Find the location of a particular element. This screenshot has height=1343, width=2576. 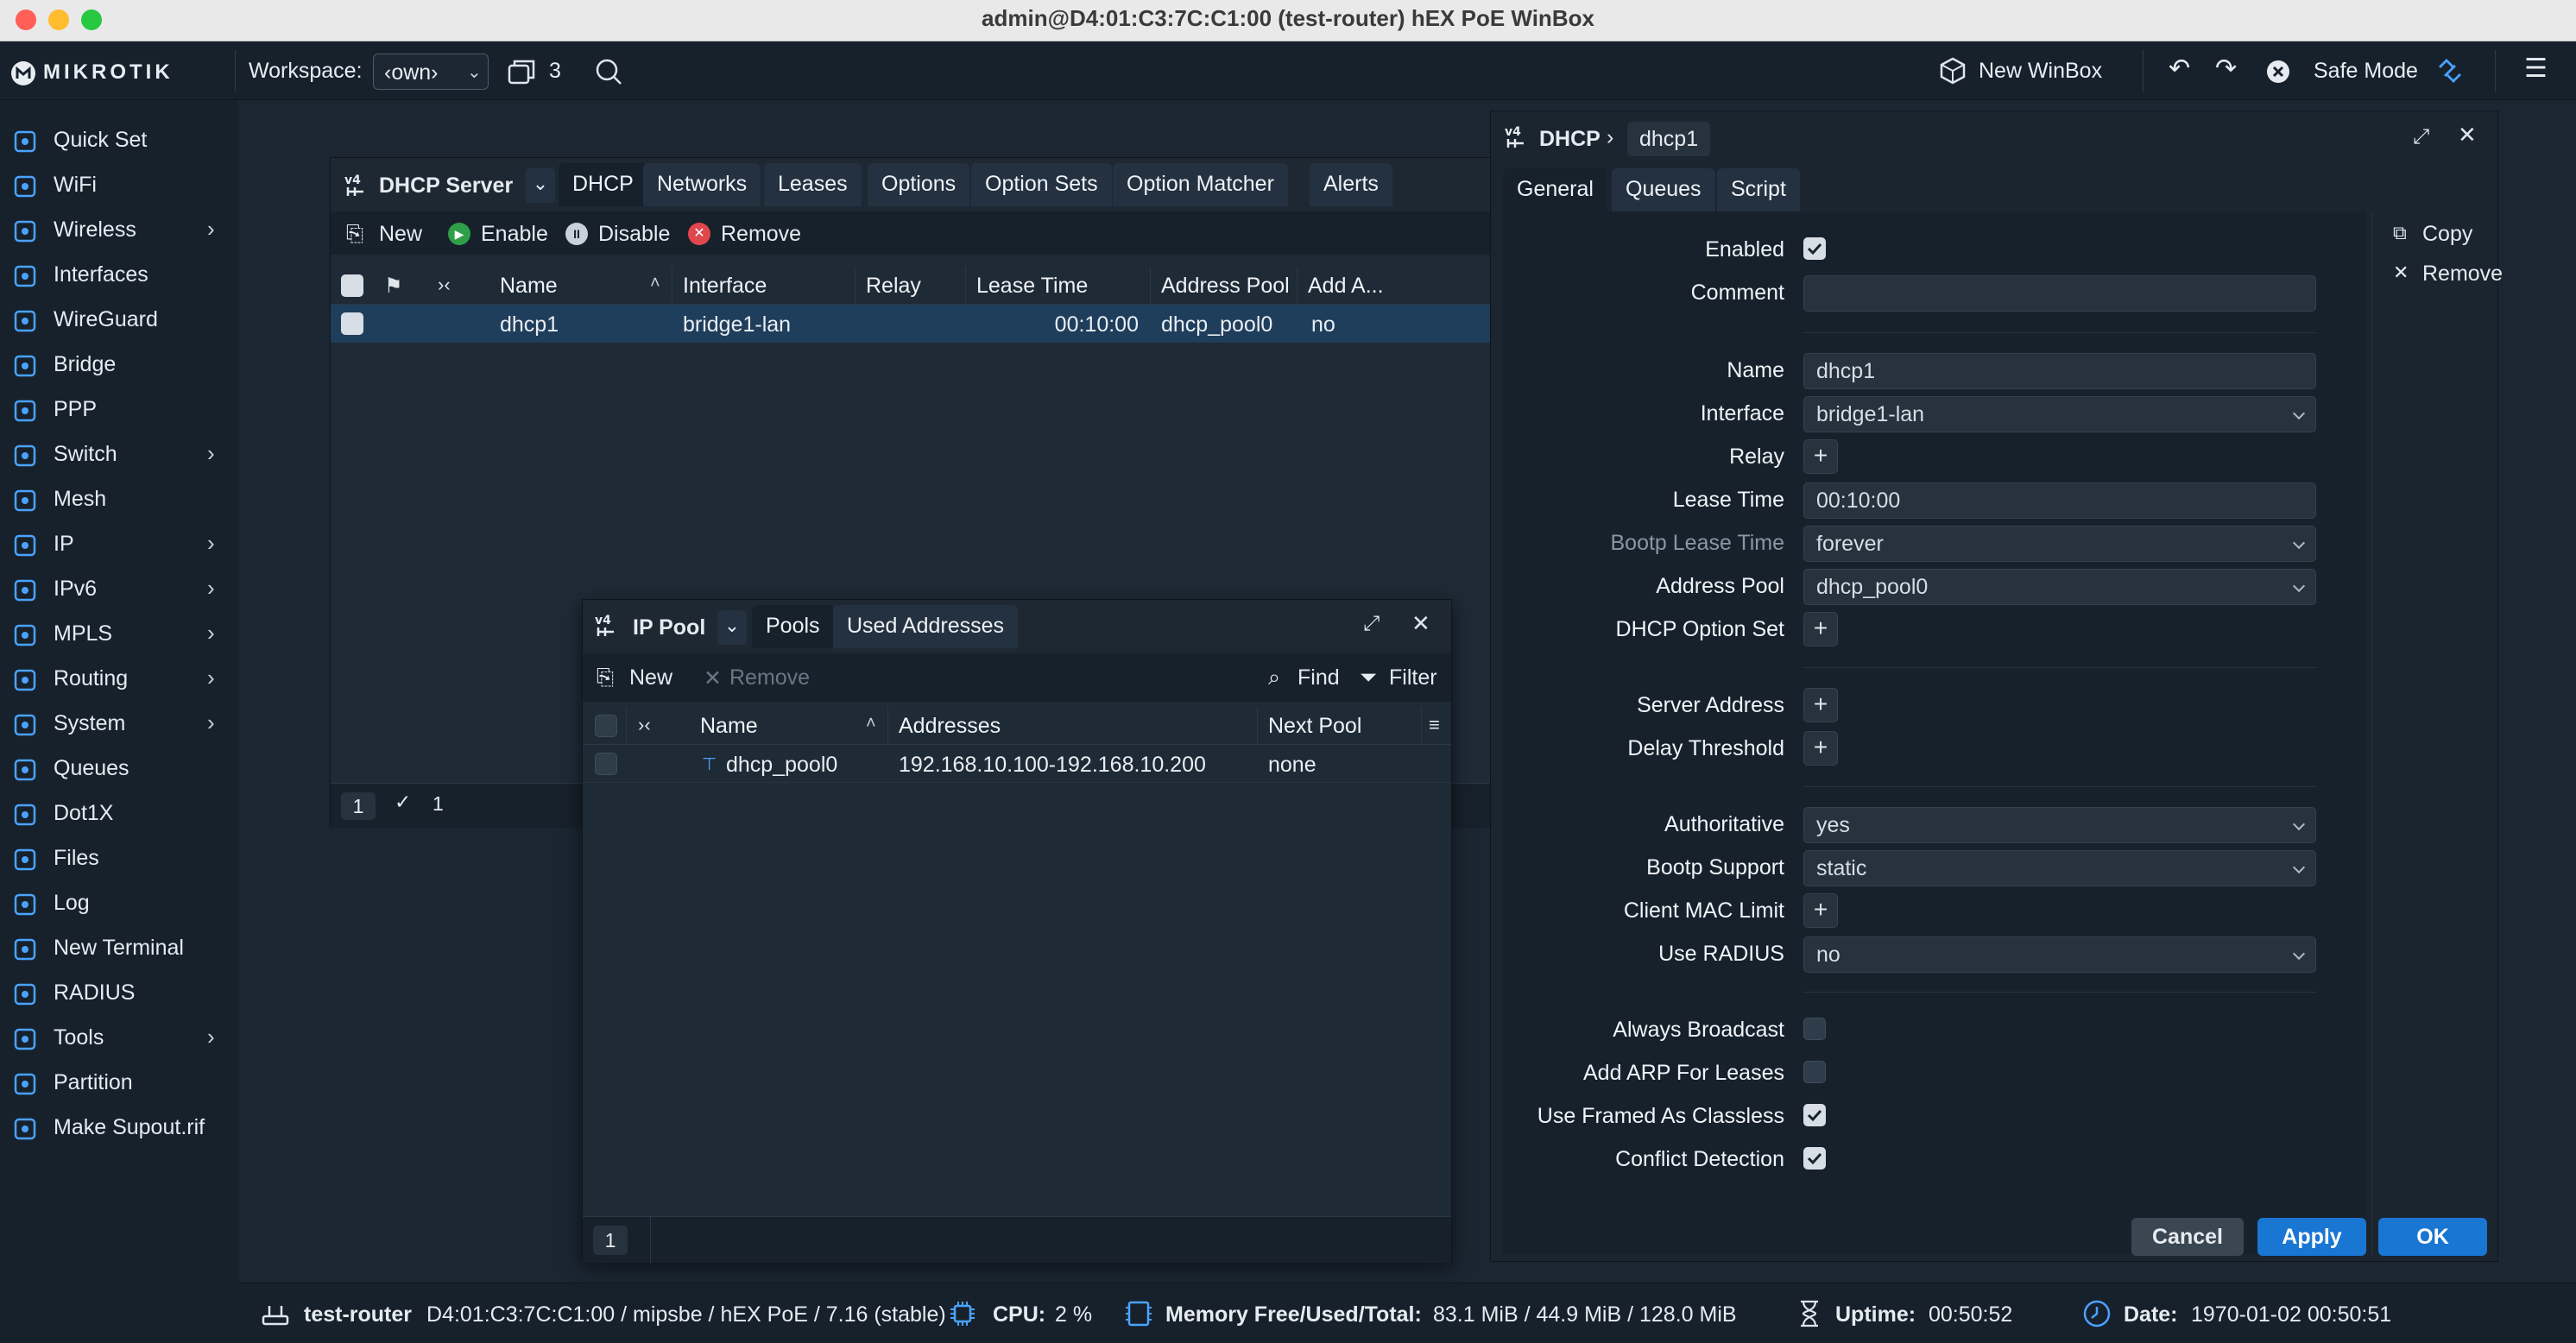

name-field: dhcp1 is located at coordinates (2059, 371).